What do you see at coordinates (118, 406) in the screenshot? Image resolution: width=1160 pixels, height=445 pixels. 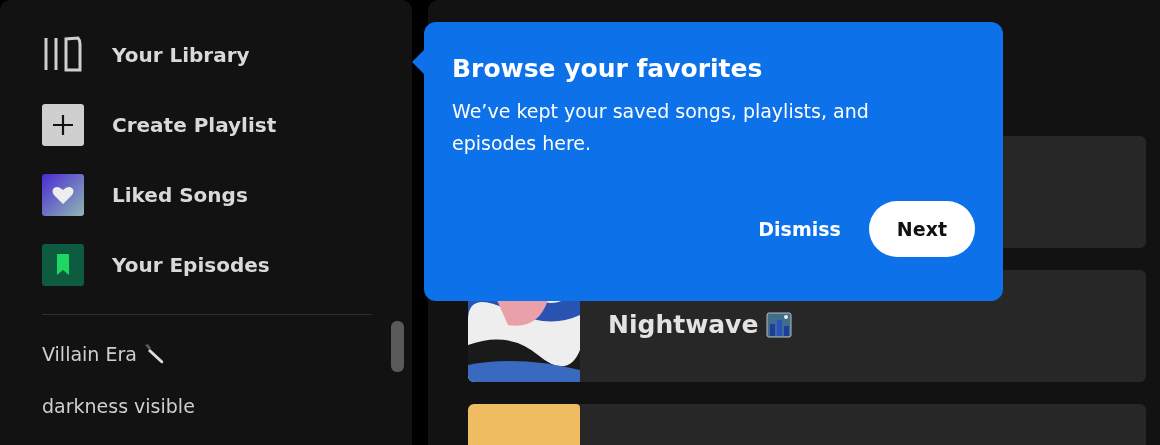 I see `playlist-link: darkness visible` at bounding box center [118, 406].